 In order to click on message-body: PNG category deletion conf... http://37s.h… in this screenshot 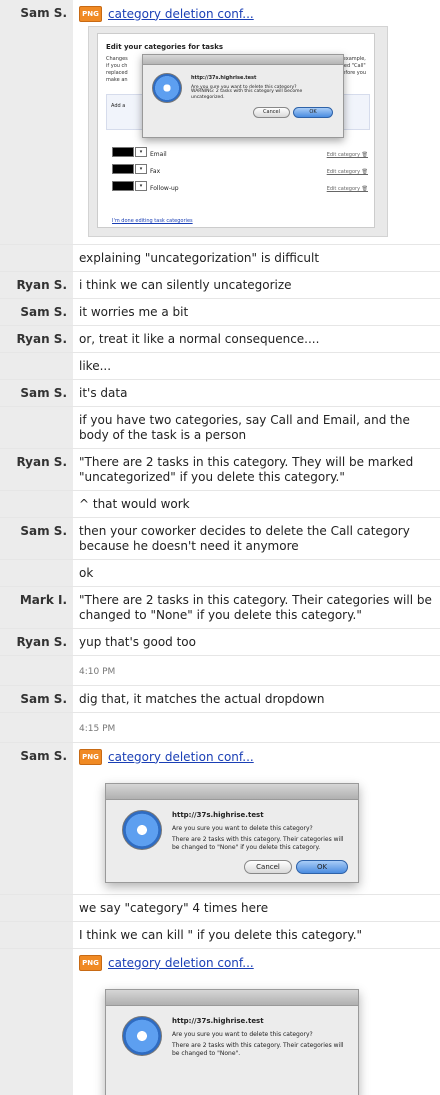, I will do `click(256, 818)`.